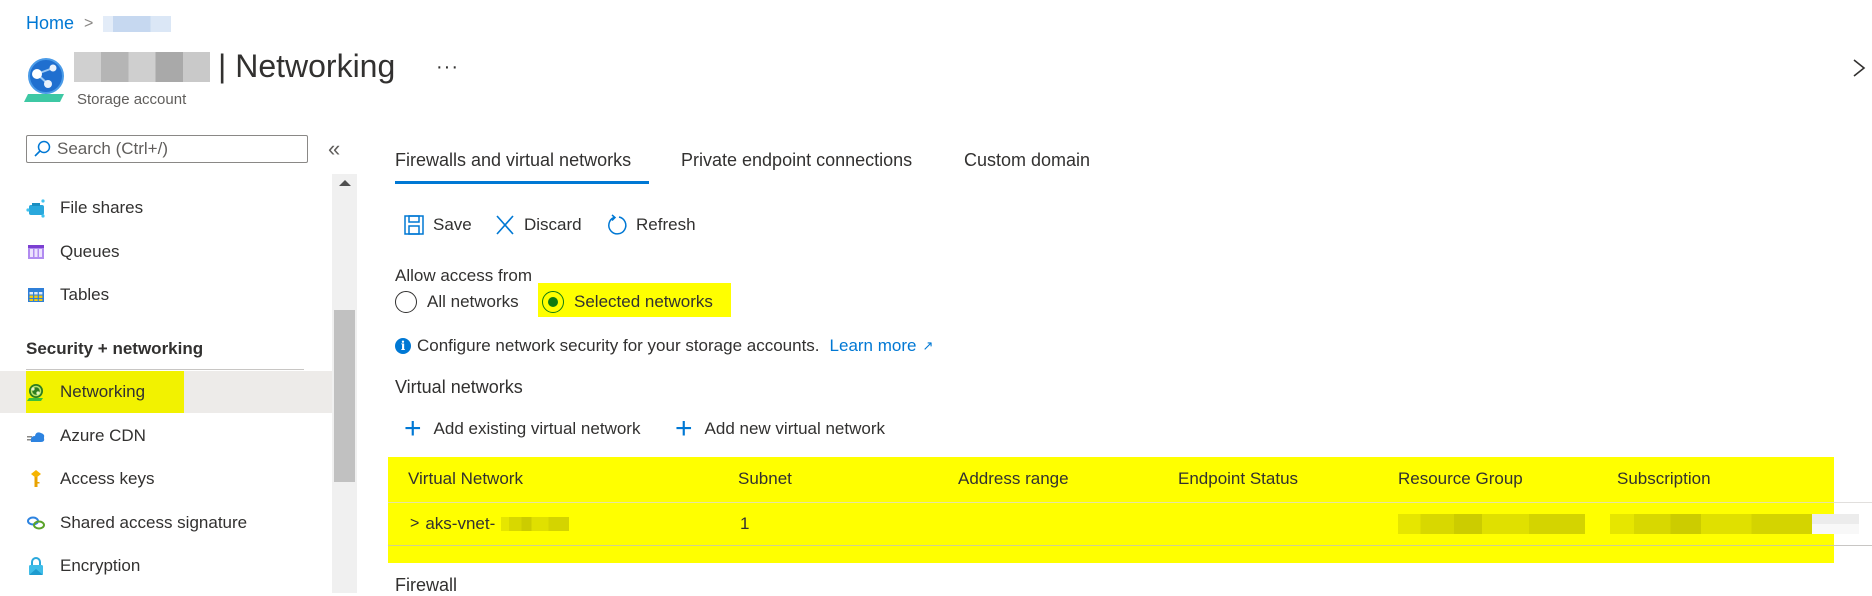 This screenshot has height=596, width=1872. What do you see at coordinates (36, 437) in the screenshot?
I see `azure-cdn-icon` at bounding box center [36, 437].